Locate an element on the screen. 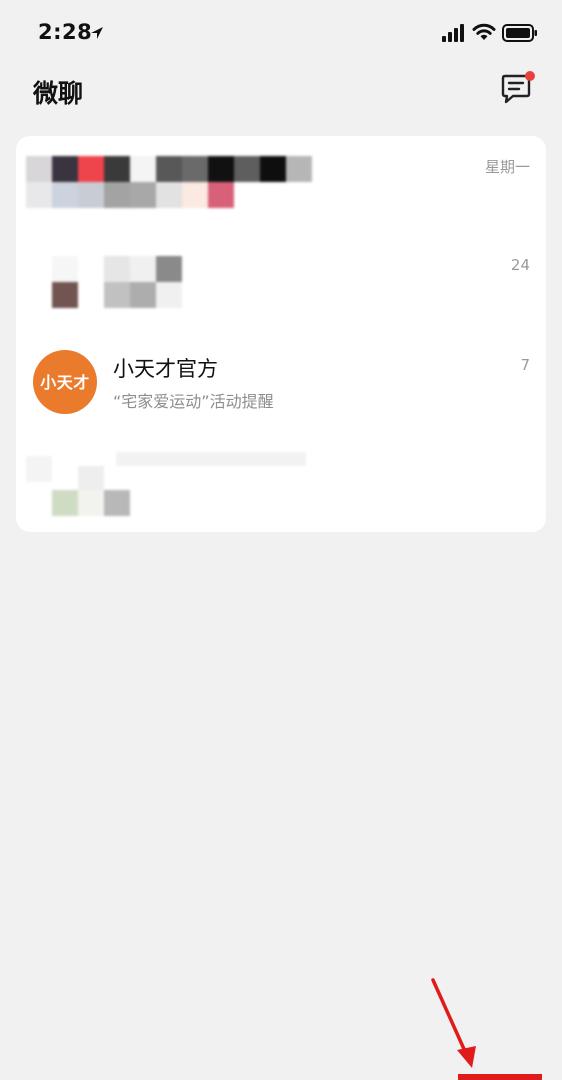  highlight-bar is located at coordinates (500, 1077).